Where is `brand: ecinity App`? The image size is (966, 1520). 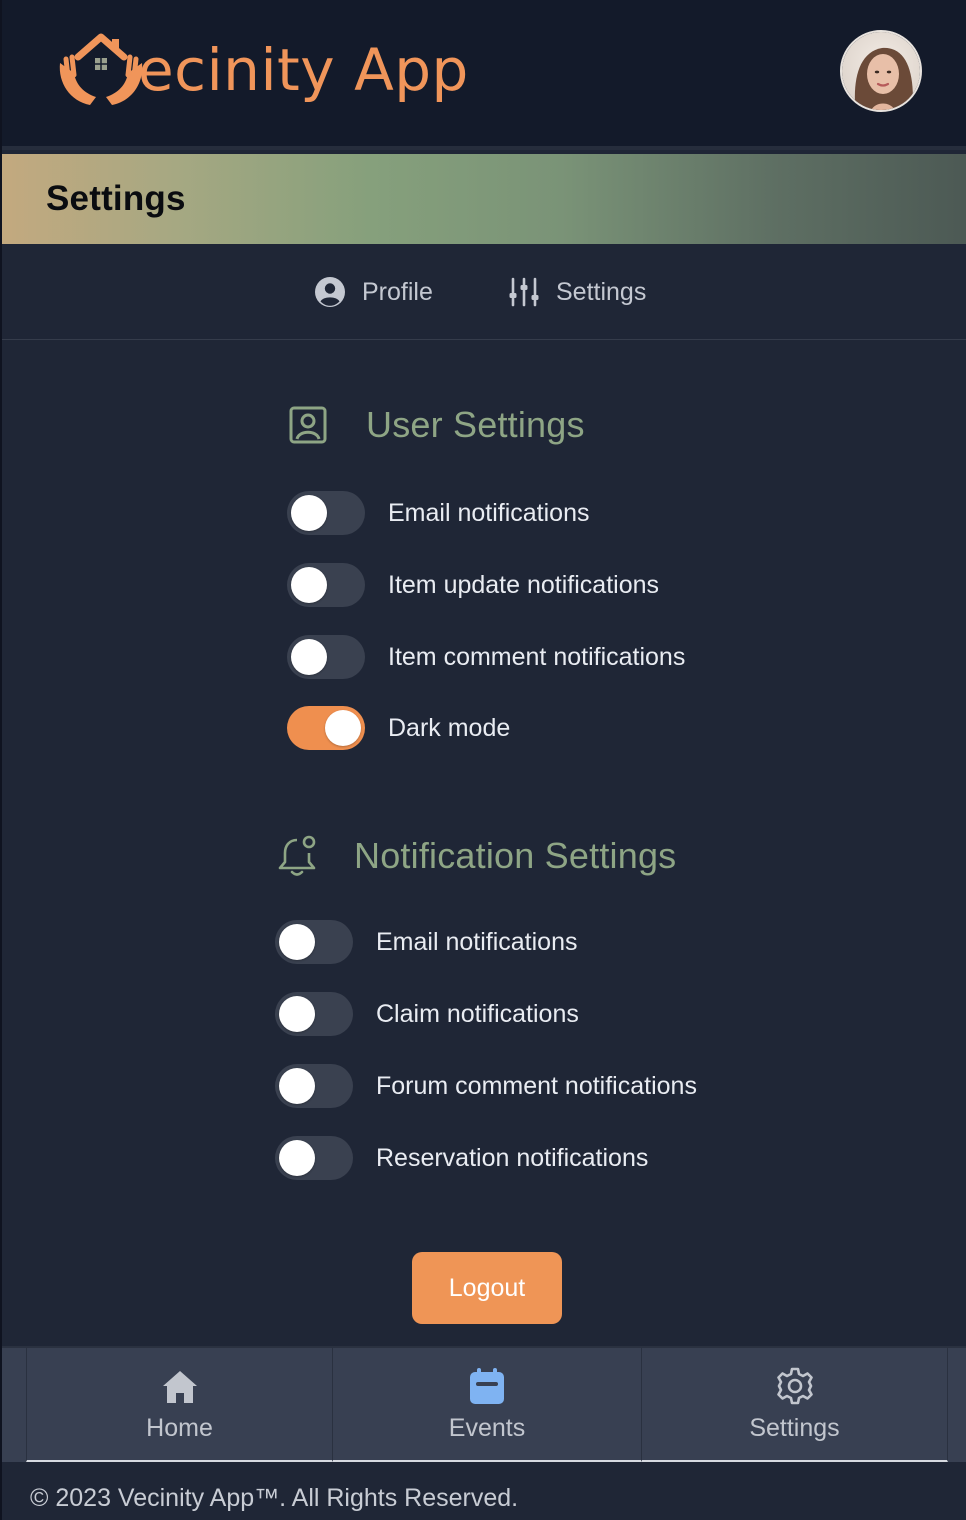 brand: ecinity App is located at coordinates (262, 73).